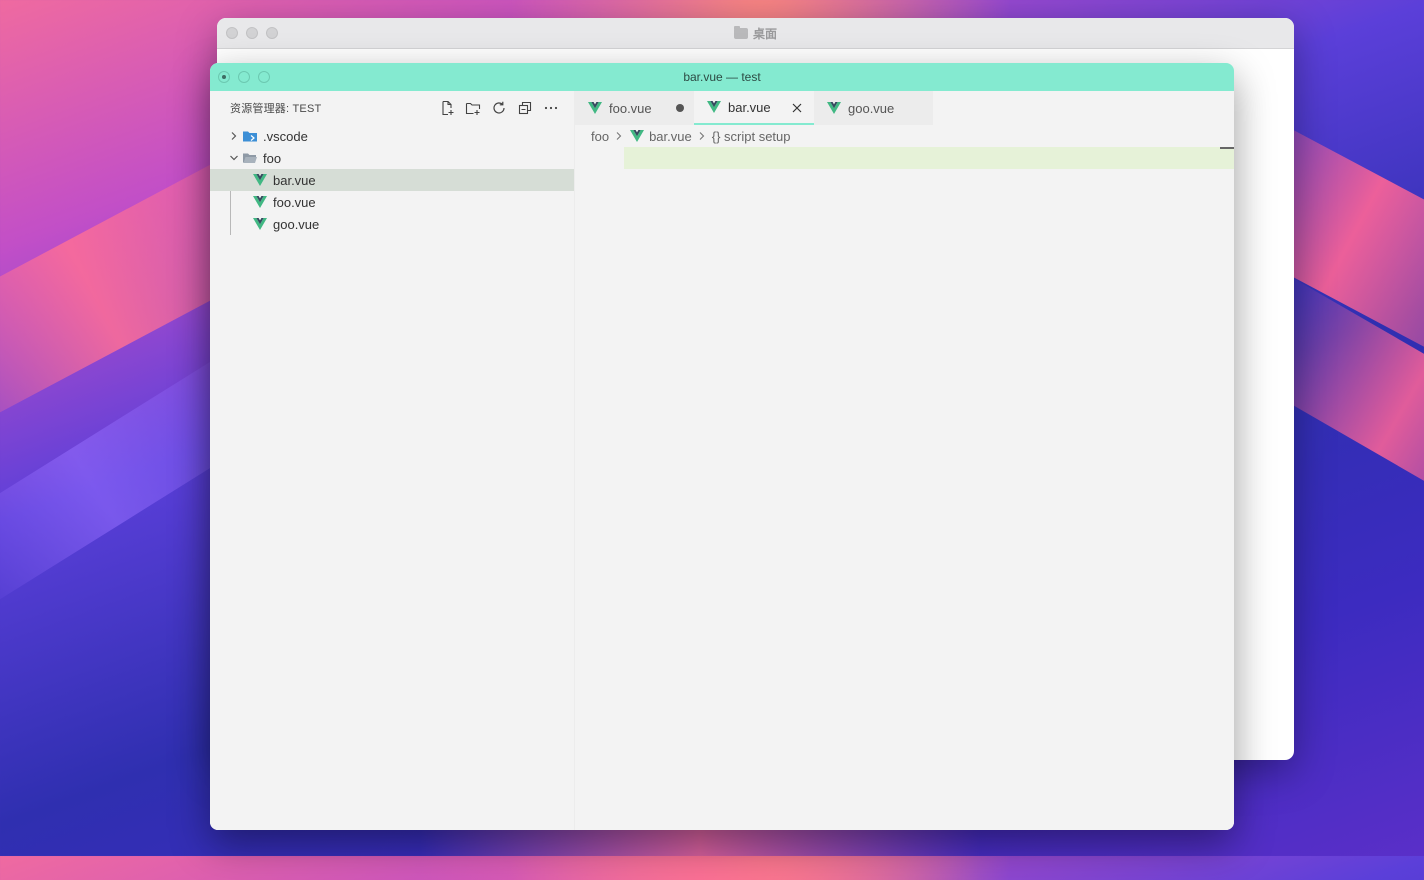  I want to click on tree-label: bar.vue, so click(294, 180).